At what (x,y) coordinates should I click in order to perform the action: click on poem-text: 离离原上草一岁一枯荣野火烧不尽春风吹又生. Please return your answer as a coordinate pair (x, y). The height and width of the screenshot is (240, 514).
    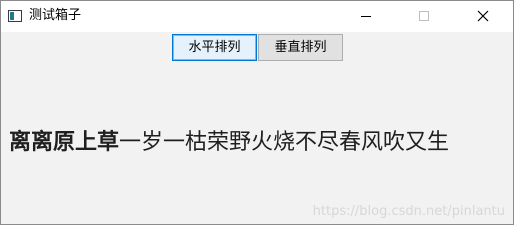
    Looking at the image, I should click on (229, 143).